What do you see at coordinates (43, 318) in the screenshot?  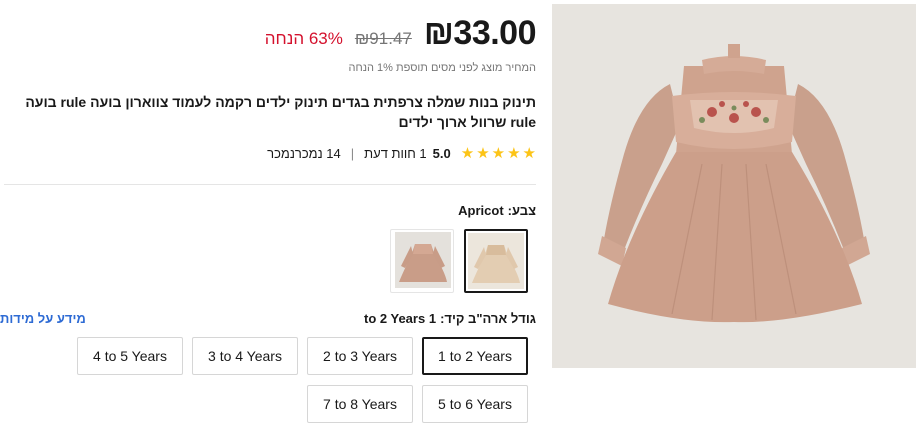 I see `size-guide-link: מידע על מידות` at bounding box center [43, 318].